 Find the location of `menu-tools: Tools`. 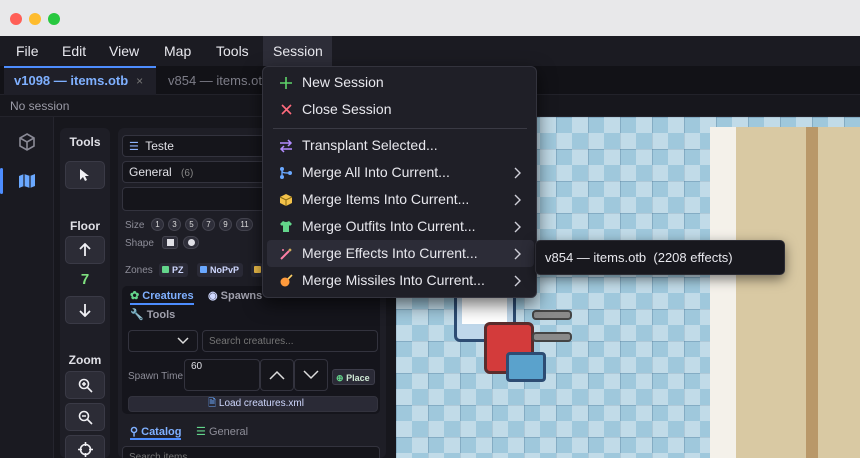

menu-tools: Tools is located at coordinates (232, 51).